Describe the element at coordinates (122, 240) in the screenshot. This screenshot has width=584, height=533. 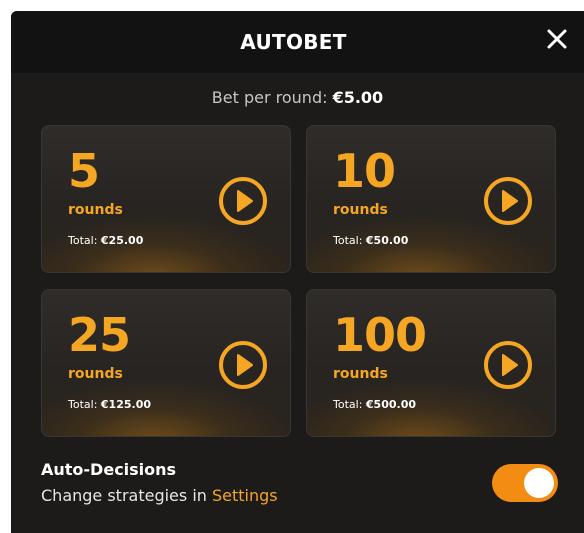
I see `total-value: €25.00` at that location.